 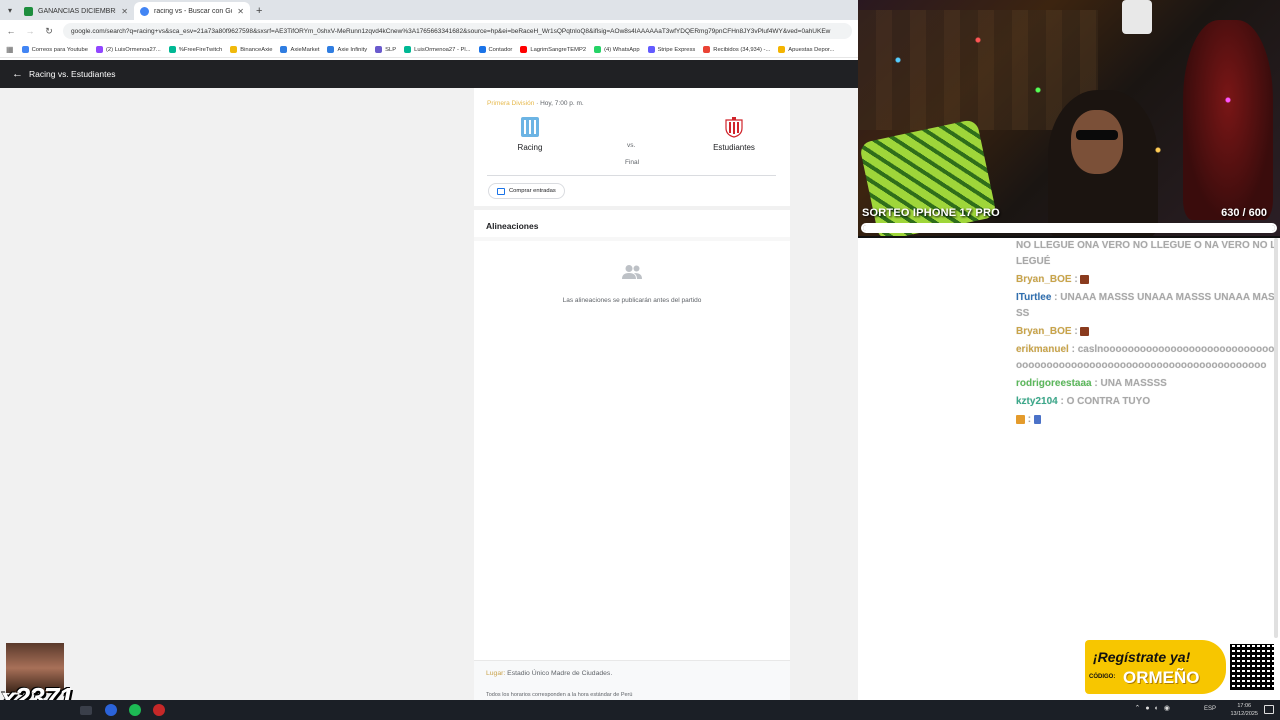 I want to click on tab-title: racing vs - Buscar con Google, so click(x=193, y=11).